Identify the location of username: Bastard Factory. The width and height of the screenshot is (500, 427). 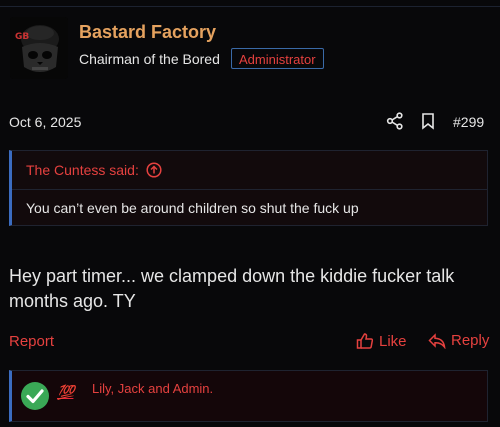
(147, 32).